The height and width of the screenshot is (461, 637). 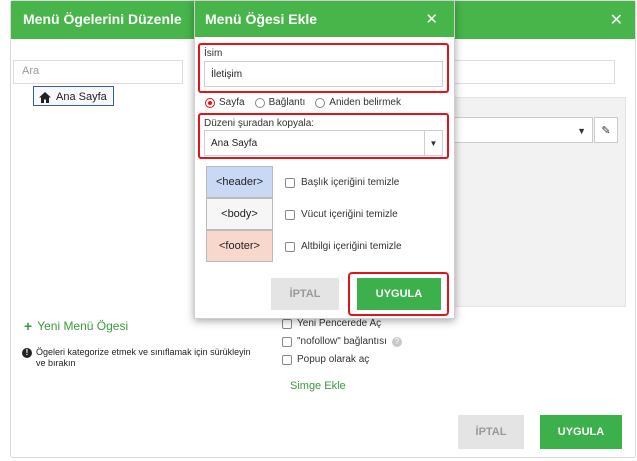 What do you see at coordinates (259, 123) in the screenshot?
I see `copy-layout-label: Düzeni şuradan kopyala:` at bounding box center [259, 123].